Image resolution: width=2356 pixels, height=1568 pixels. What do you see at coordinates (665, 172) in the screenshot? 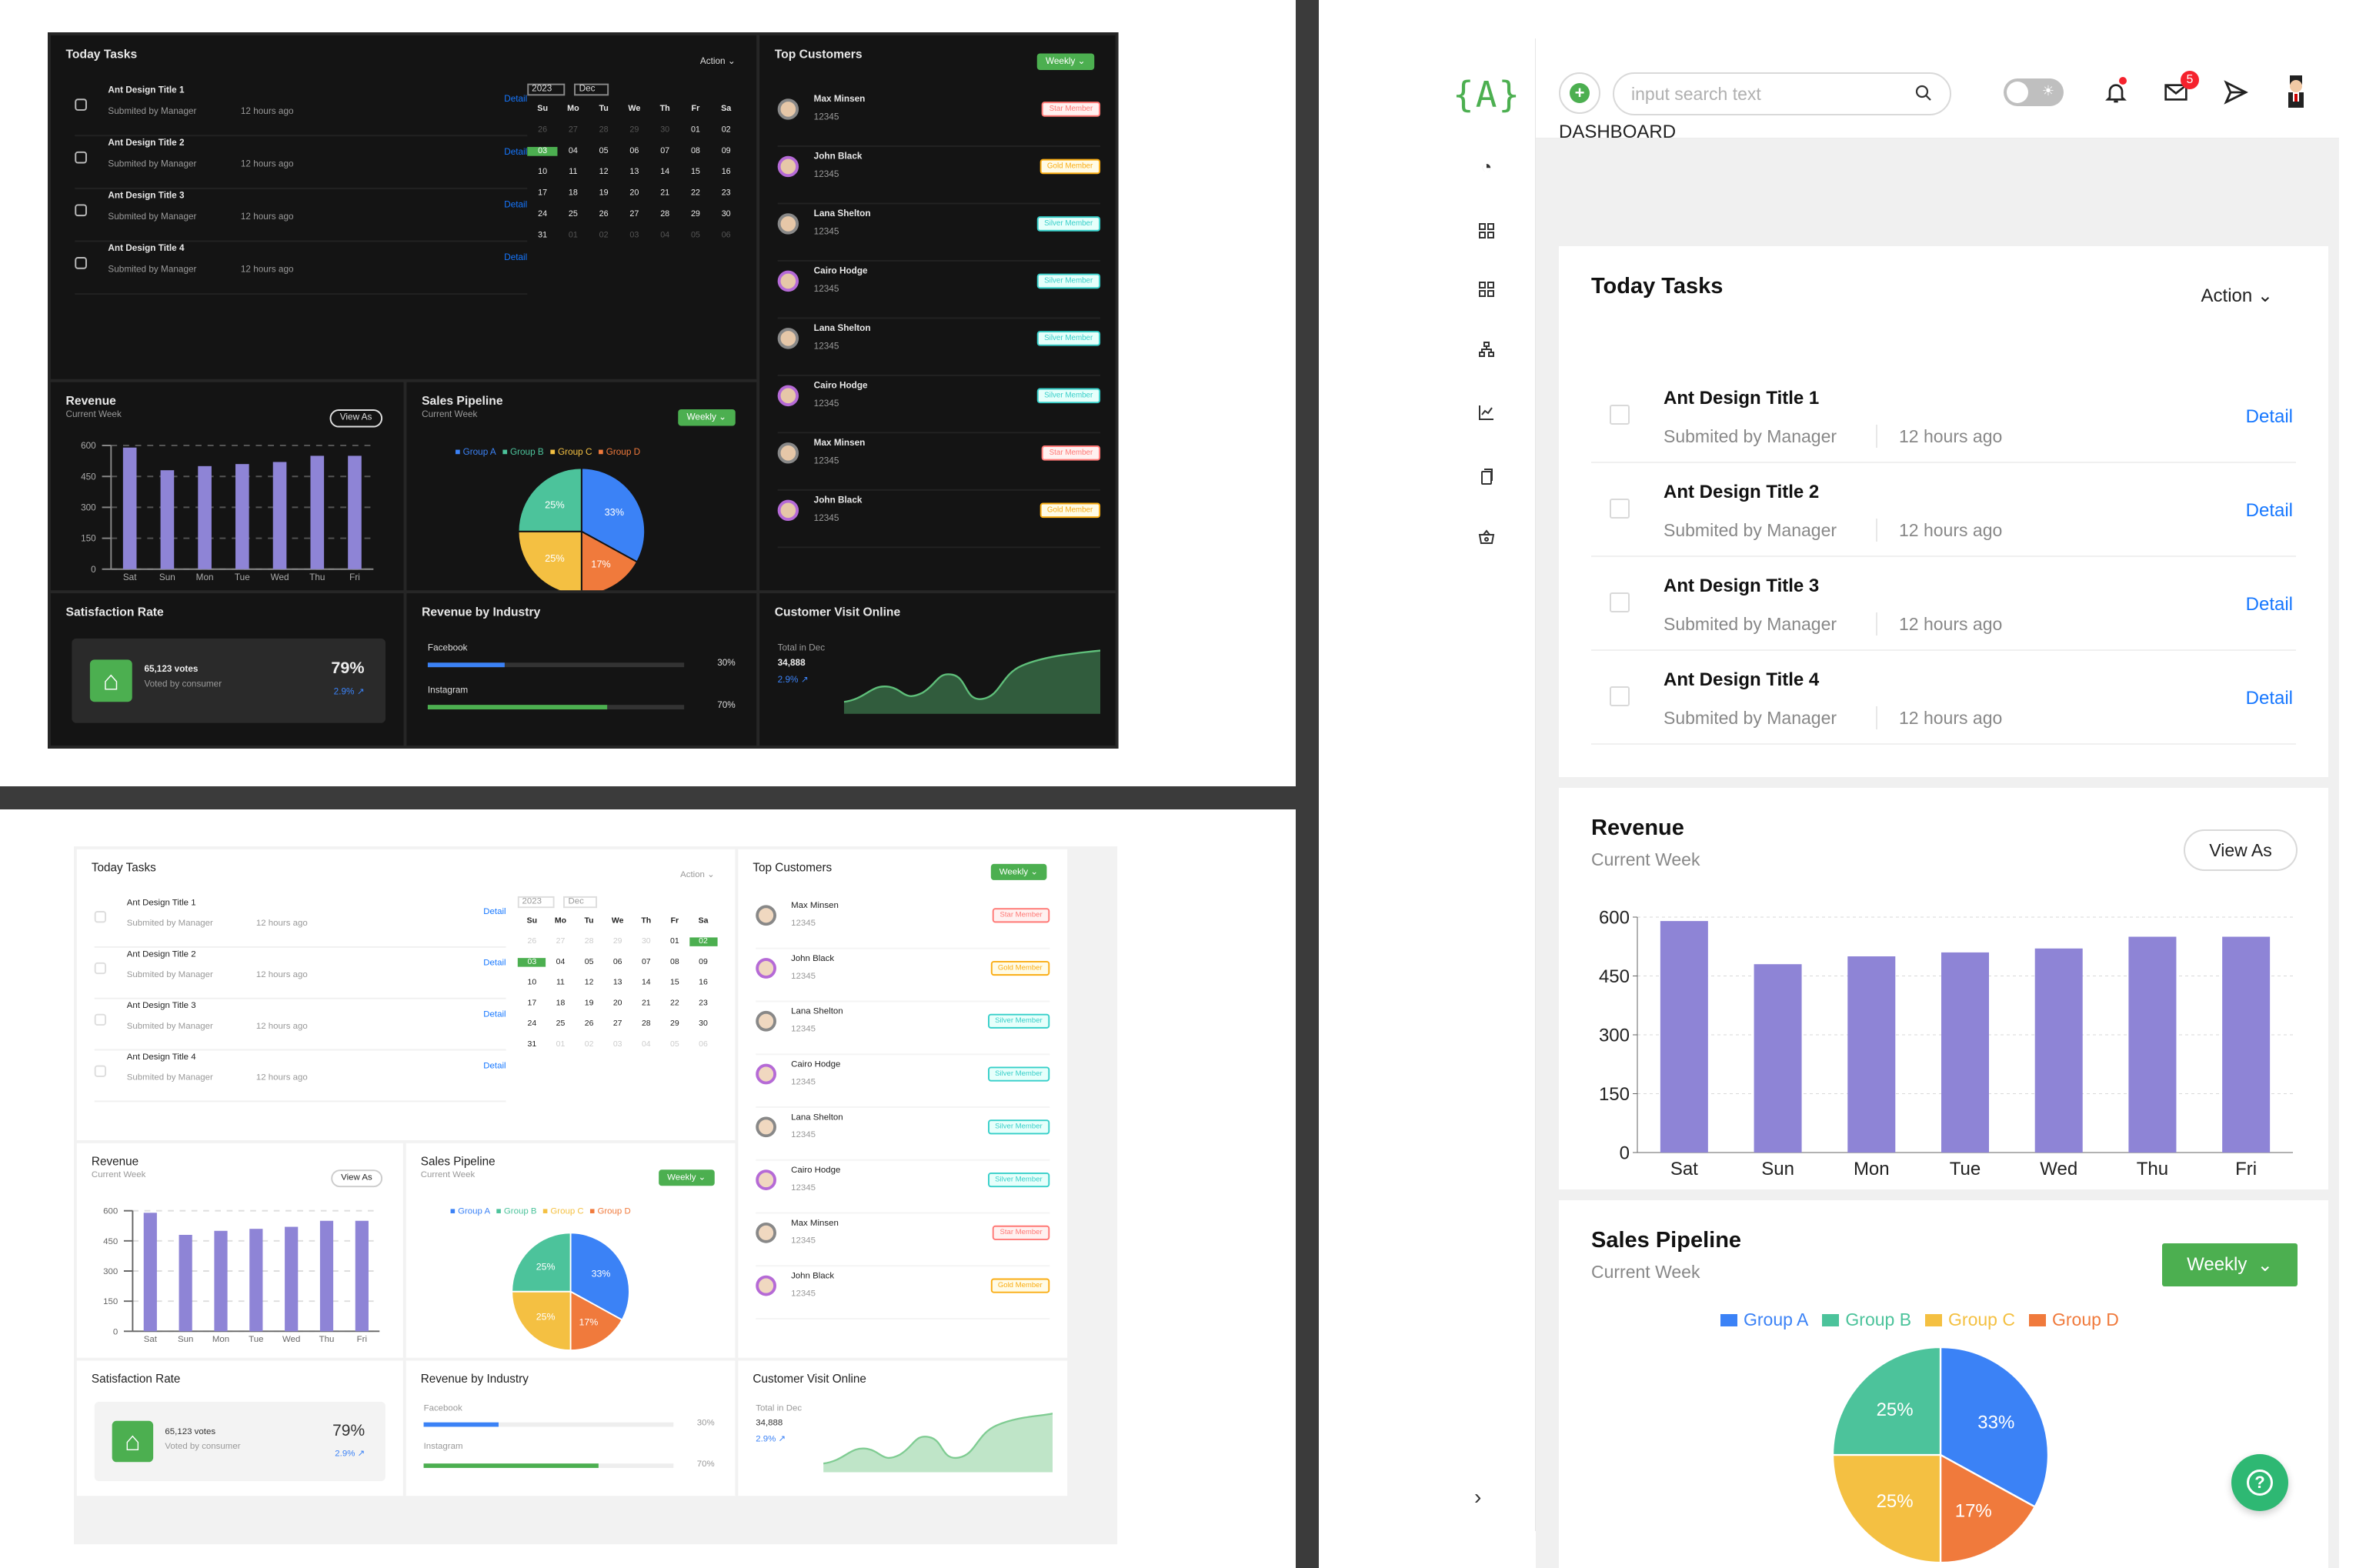
I see `calendar-day: 14` at bounding box center [665, 172].